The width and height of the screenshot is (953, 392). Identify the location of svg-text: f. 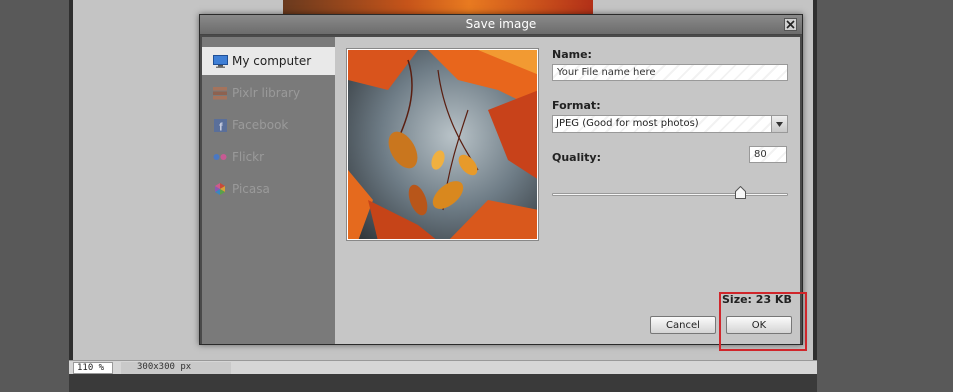
(221, 126).